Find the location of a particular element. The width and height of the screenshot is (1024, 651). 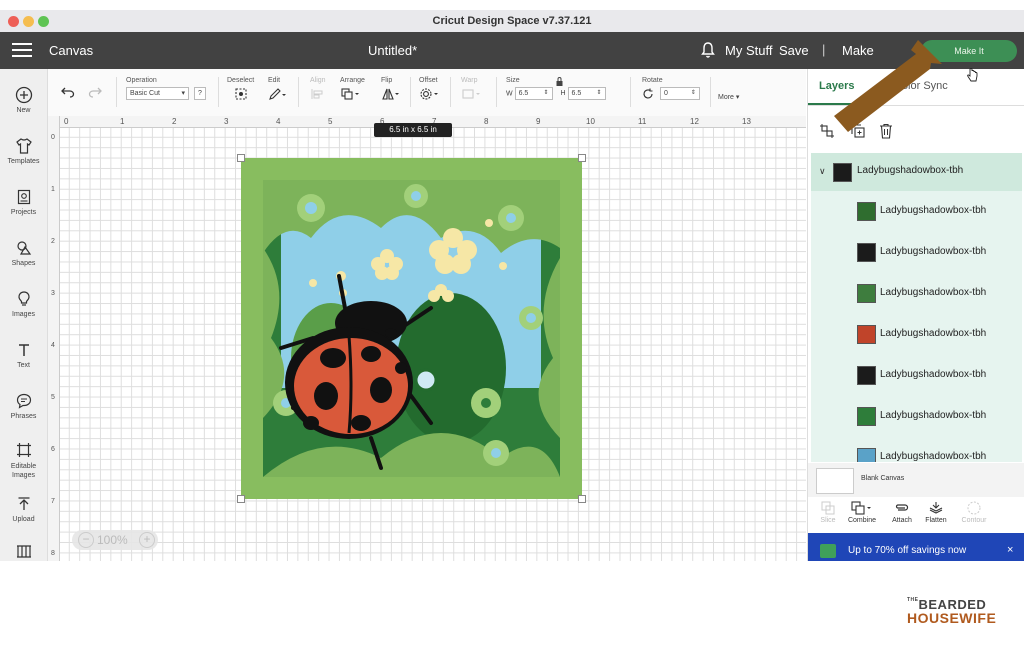

height-input: 6.5 ⇕ is located at coordinates (586, 93).